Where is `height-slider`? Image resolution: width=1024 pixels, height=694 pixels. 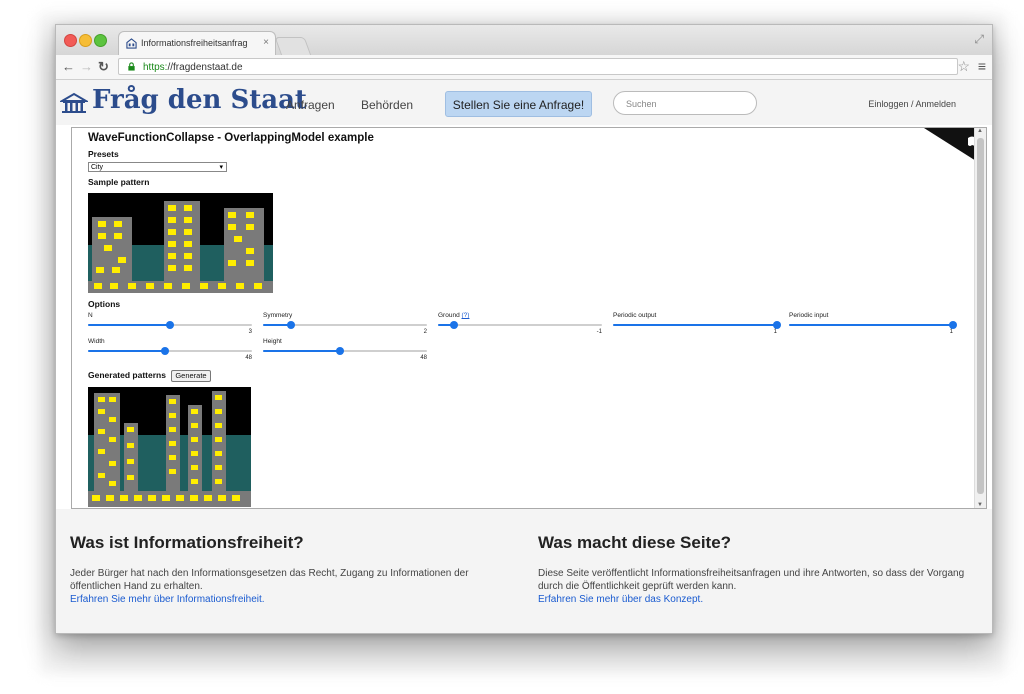
height-slider is located at coordinates (345, 351).